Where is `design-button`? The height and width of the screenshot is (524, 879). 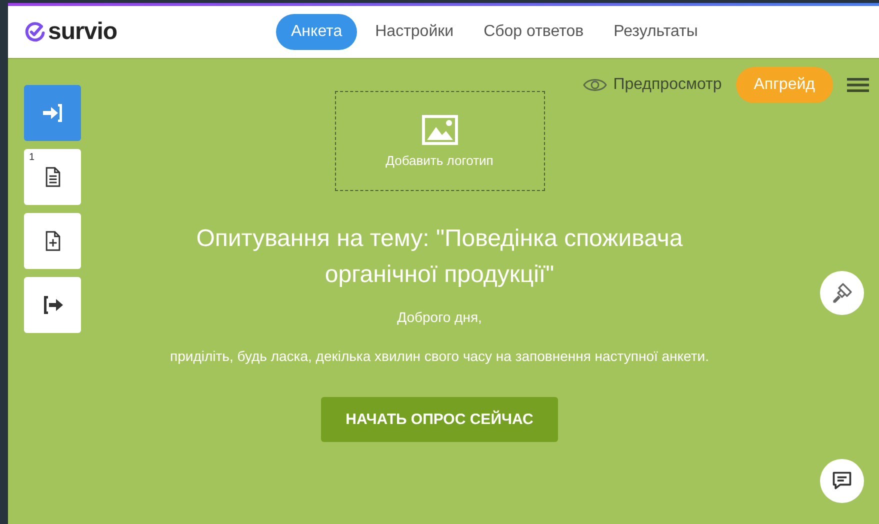 design-button is located at coordinates (842, 293).